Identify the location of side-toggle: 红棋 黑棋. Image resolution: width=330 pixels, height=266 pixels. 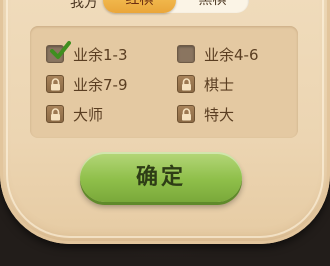
(176, 6).